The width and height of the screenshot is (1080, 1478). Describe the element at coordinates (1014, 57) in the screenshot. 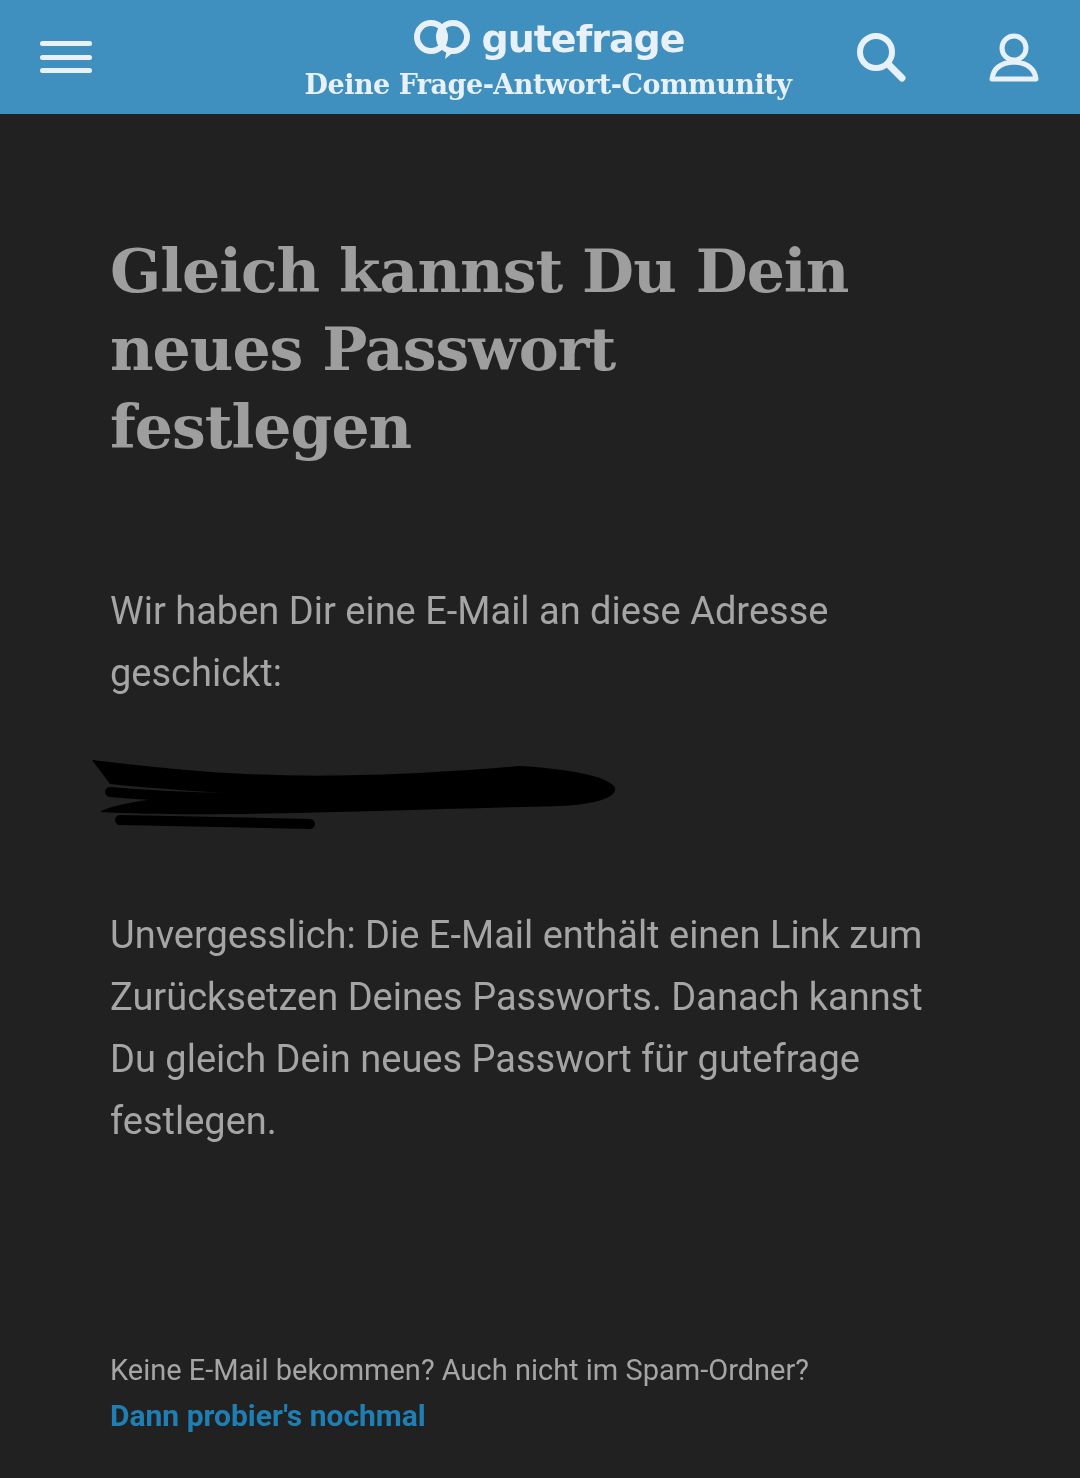

I see `user-icon` at that location.